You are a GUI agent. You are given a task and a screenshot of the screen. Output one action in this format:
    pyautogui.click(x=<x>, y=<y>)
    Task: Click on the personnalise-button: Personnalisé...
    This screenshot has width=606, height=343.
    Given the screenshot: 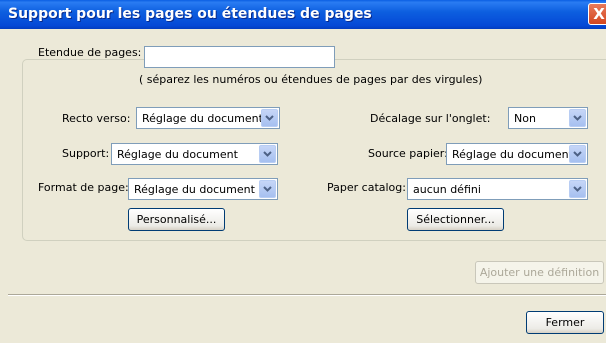 What is the action you would take?
    pyautogui.click(x=176, y=219)
    